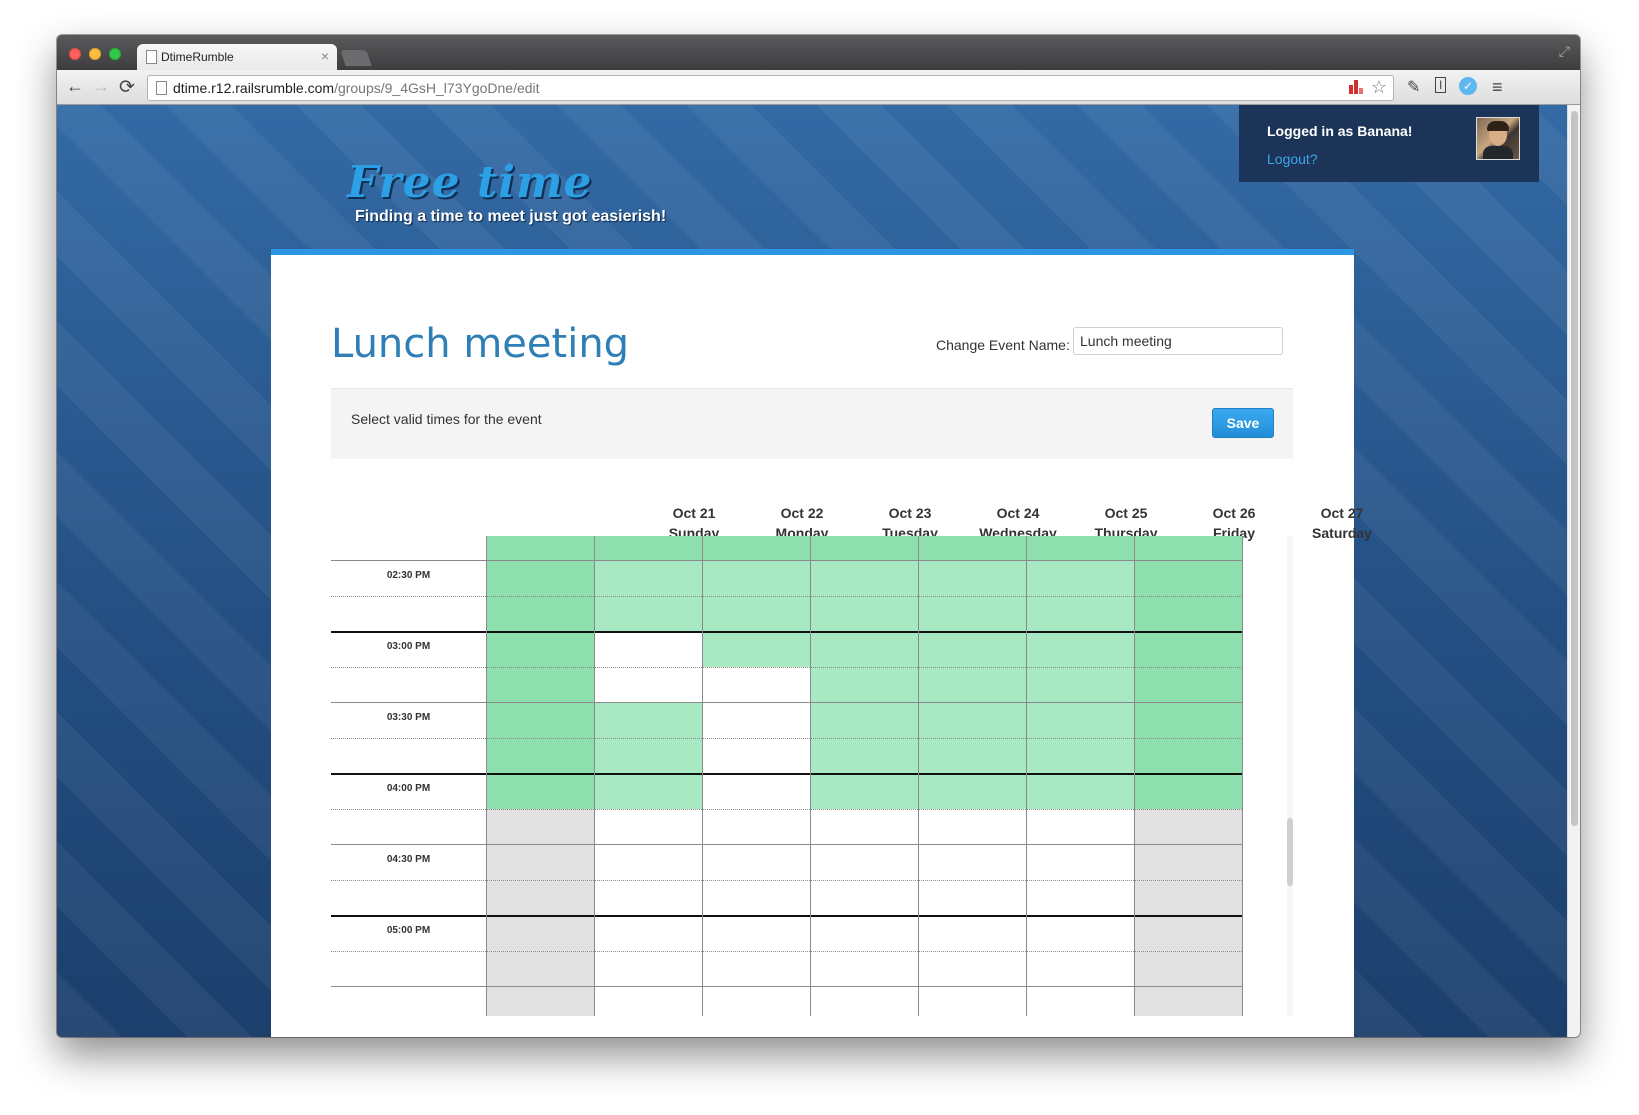  I want to click on logo: Free time, so click(470, 182).